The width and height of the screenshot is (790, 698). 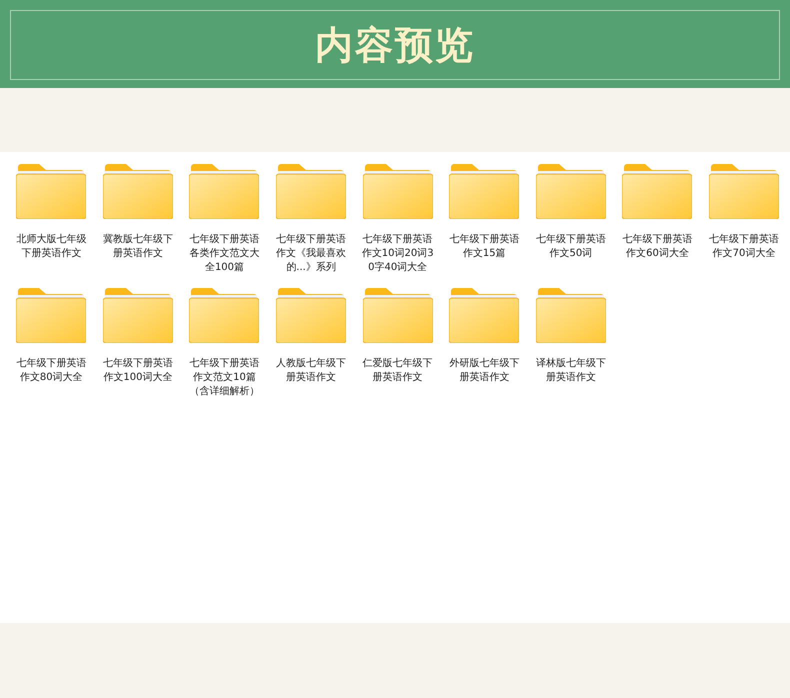 I want to click on folder-name: 七年级下册英语作文70词大全, so click(x=744, y=247).